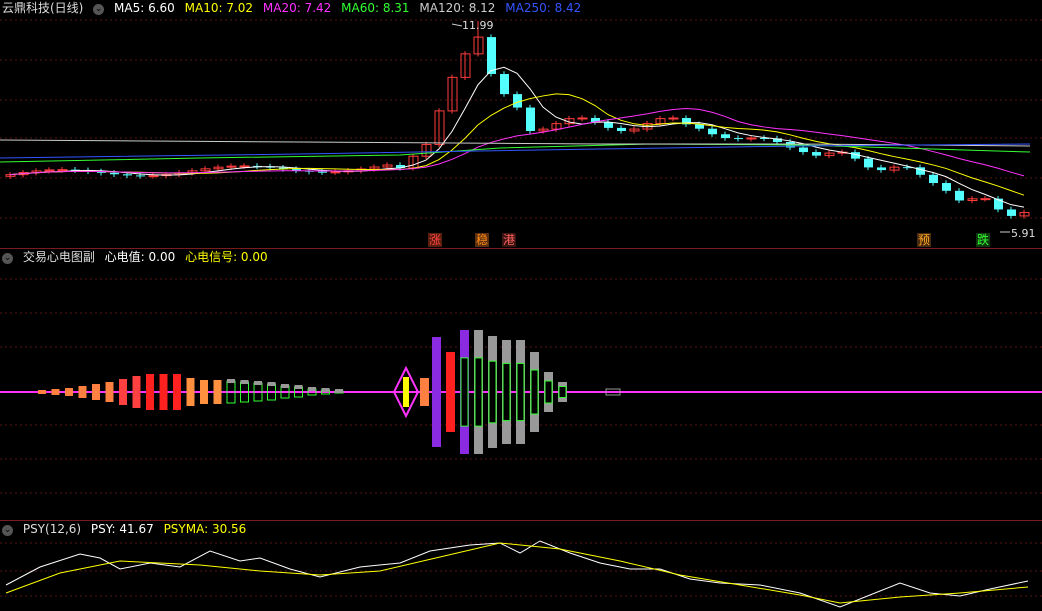 This screenshot has width=1042, height=611. Describe the element at coordinates (226, 257) in the screenshot. I see `ecg-signal-label: 心电信号: 0.00` at that location.